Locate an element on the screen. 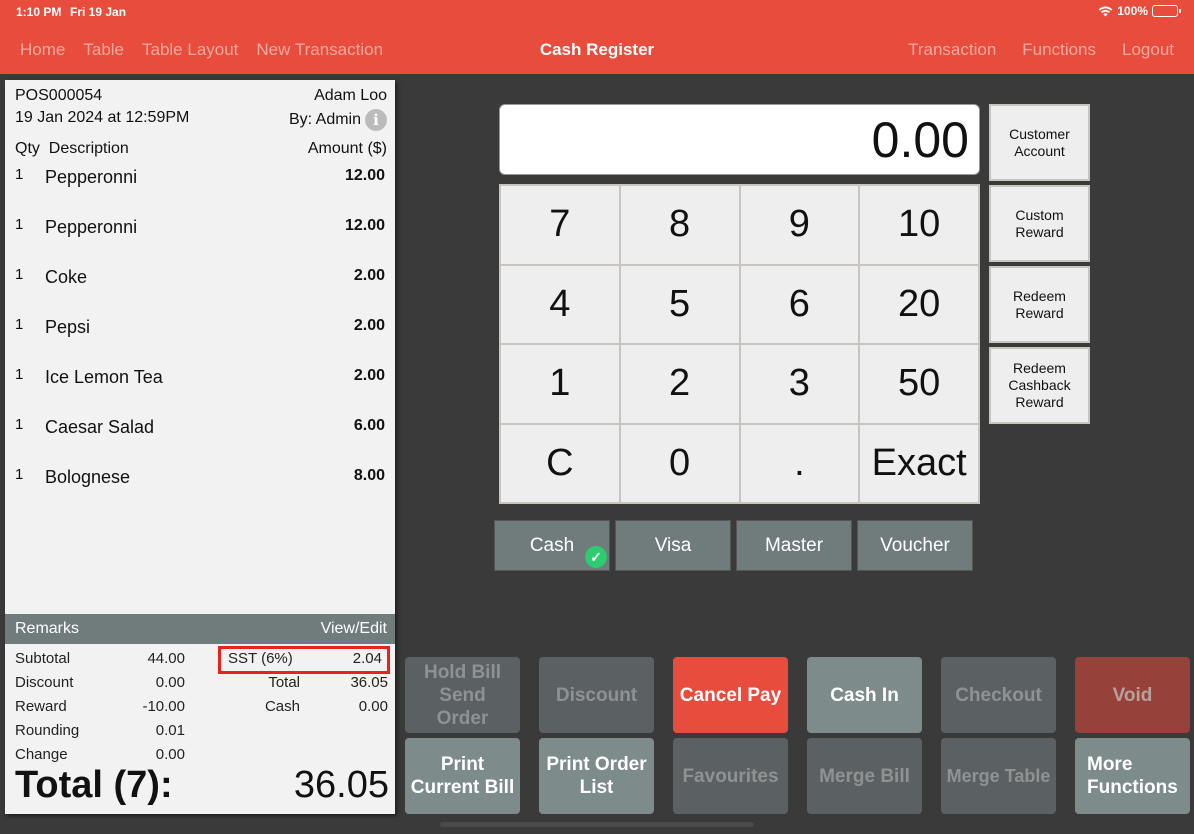  qty-description-header: Qty Description is located at coordinates (72, 148).